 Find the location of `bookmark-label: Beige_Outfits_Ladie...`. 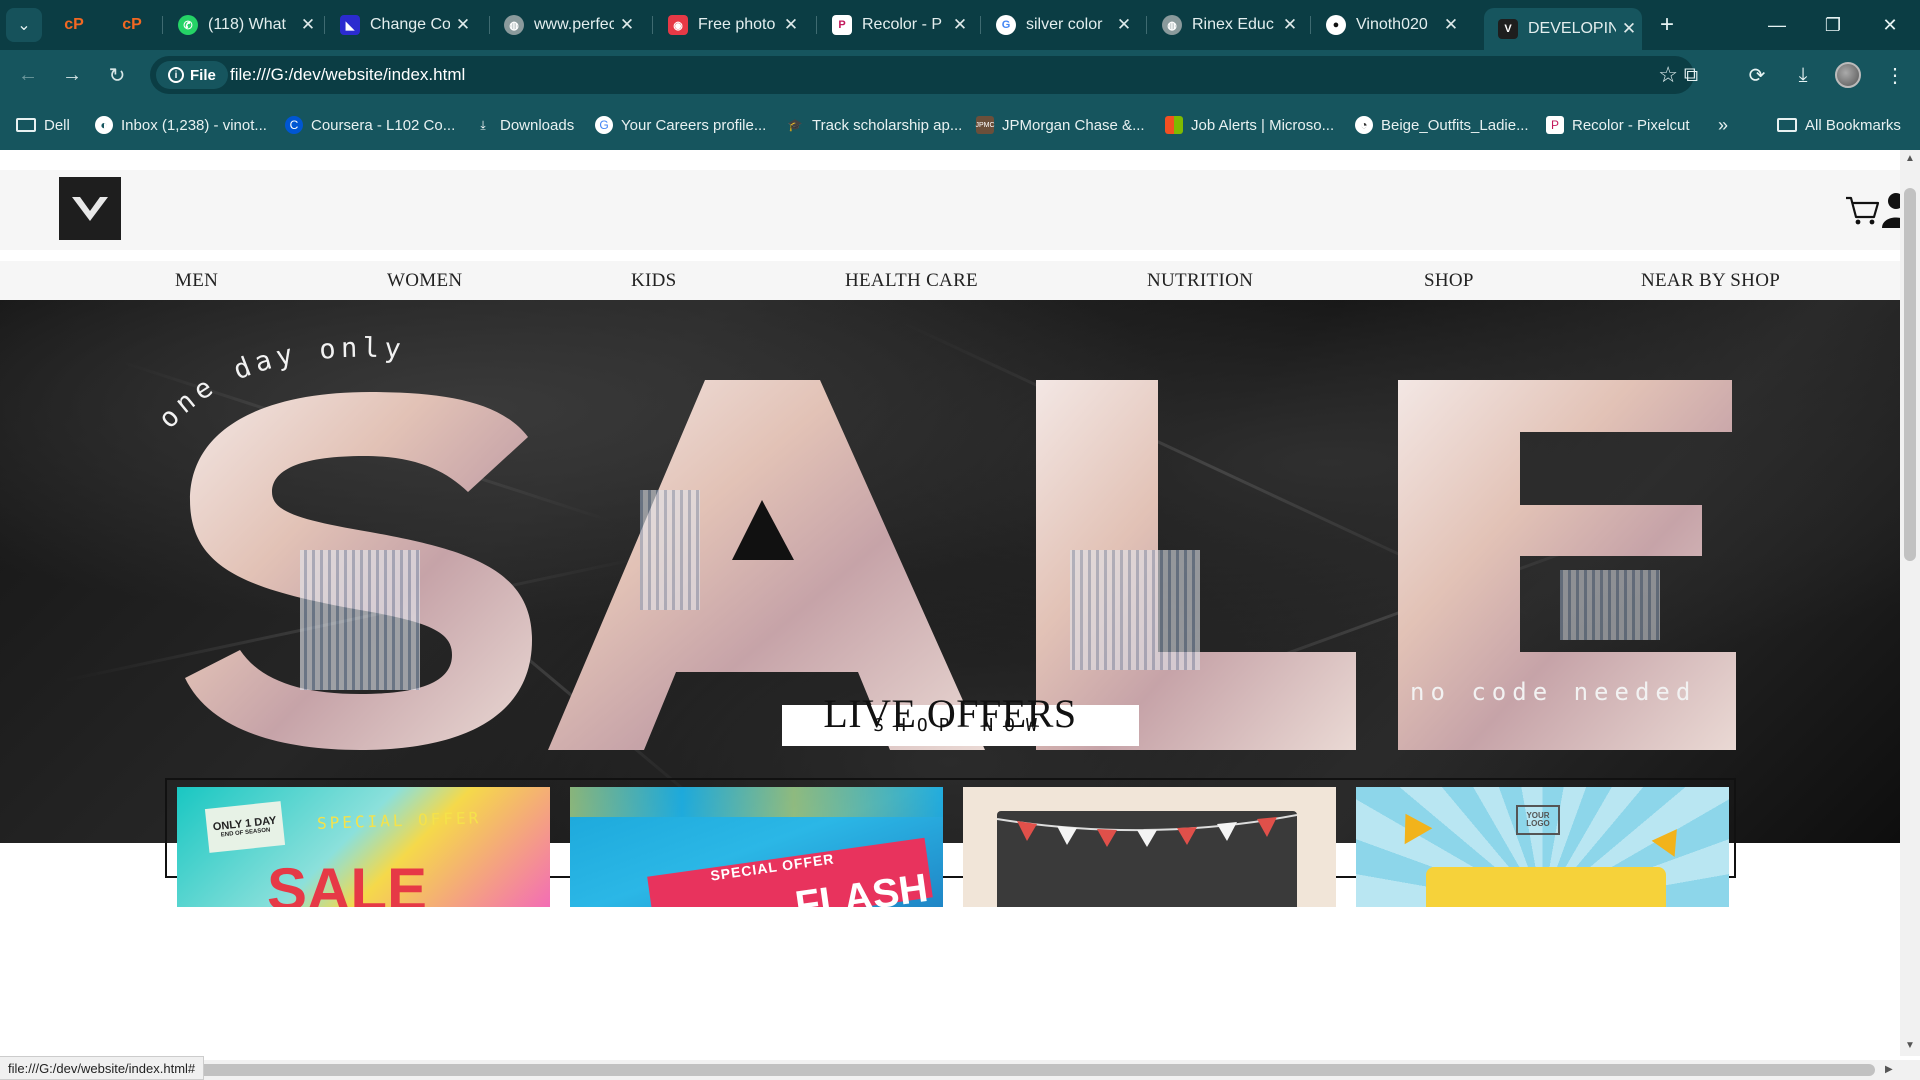

bookmark-label: Beige_Outfits_Ladie... is located at coordinates (1455, 125).